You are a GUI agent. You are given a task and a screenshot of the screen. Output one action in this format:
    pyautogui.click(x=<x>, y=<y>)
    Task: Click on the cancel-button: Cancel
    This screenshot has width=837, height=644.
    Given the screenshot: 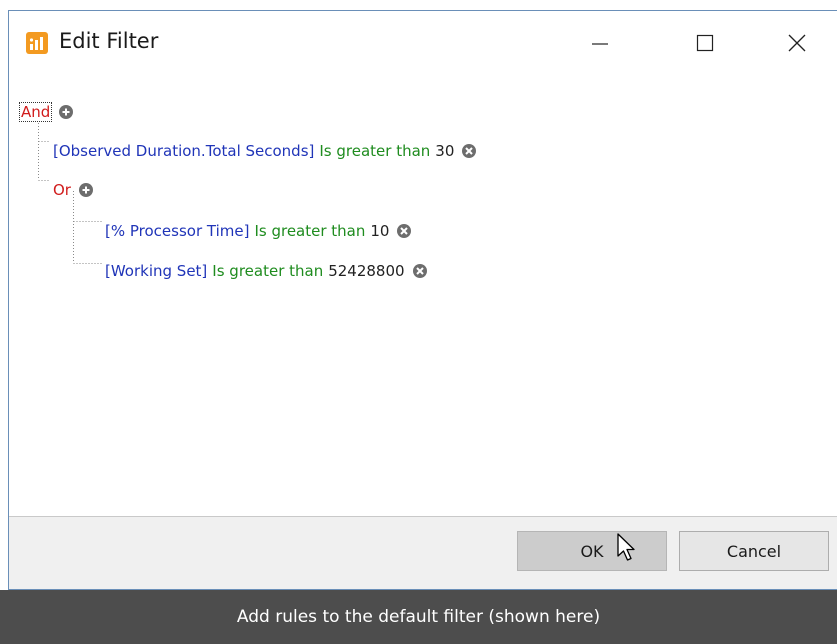 What is the action you would take?
    pyautogui.click(x=754, y=551)
    